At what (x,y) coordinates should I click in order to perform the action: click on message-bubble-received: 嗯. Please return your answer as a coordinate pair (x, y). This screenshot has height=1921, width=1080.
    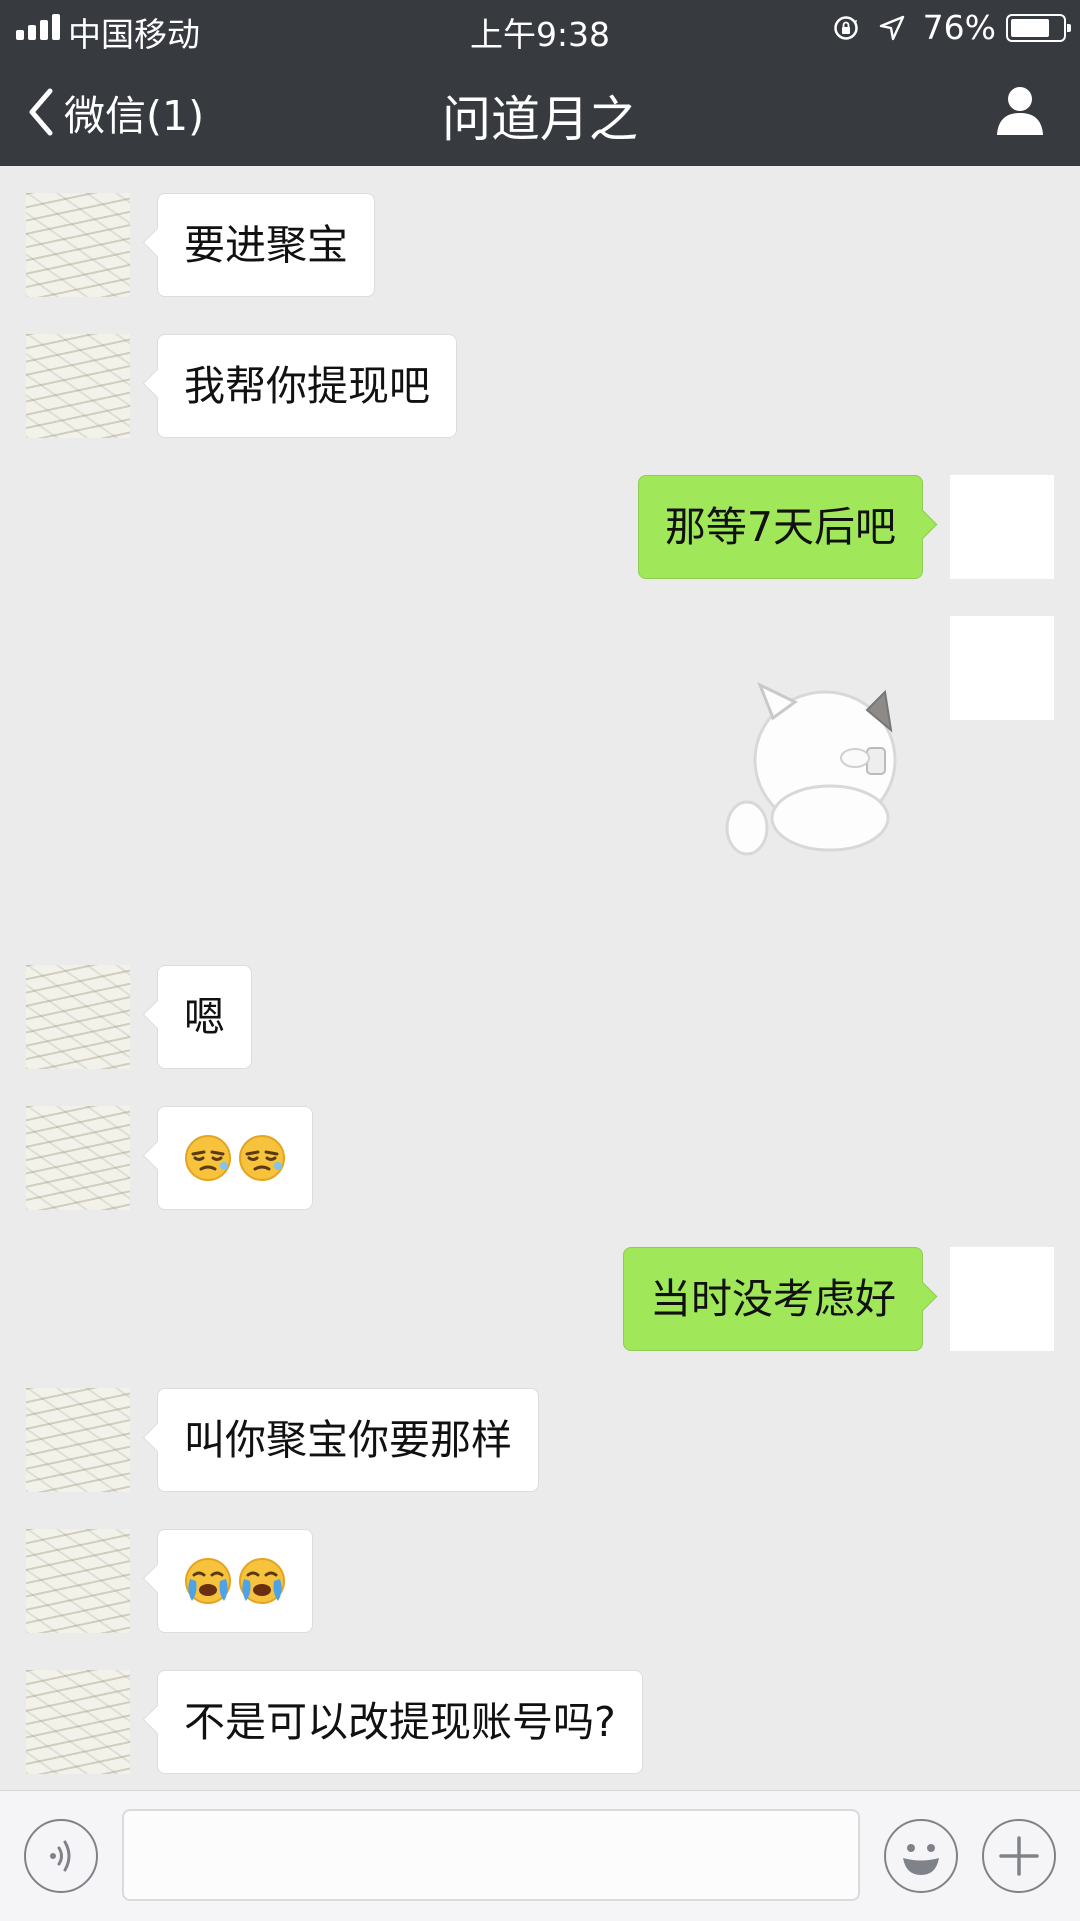
    Looking at the image, I should click on (204, 1017).